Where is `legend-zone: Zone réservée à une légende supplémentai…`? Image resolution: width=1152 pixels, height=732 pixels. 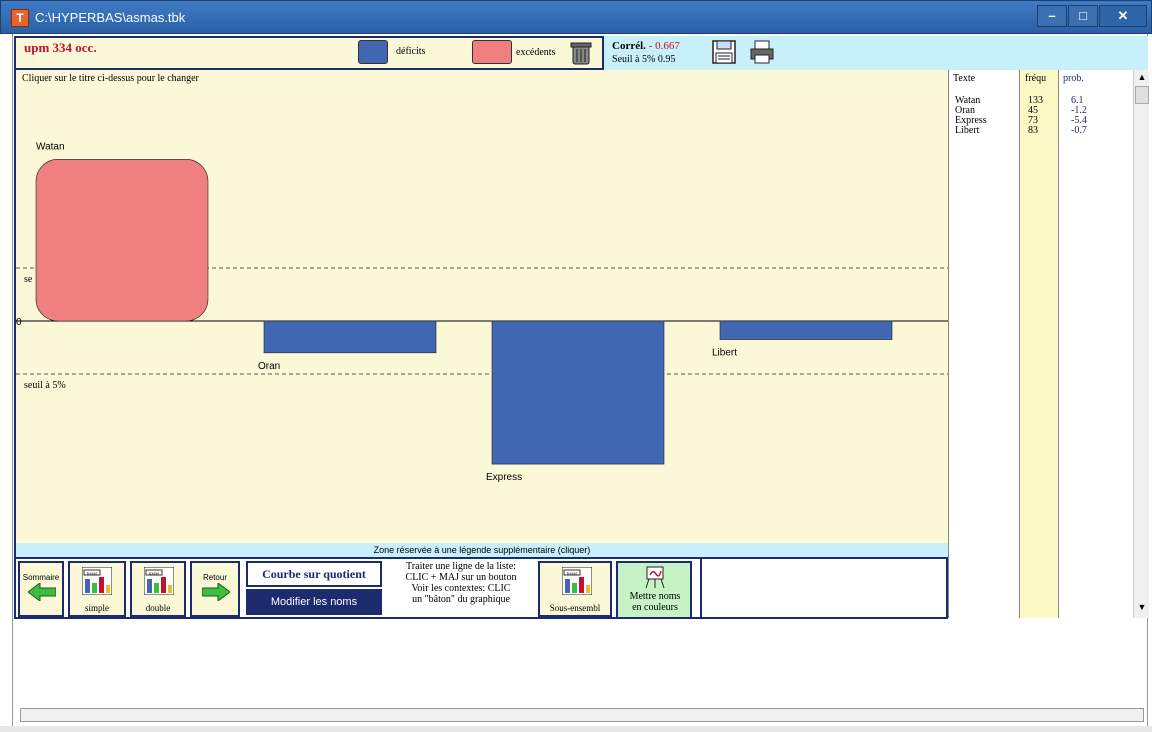 legend-zone: Zone réservée à une légende supplémentai… is located at coordinates (481, 550).